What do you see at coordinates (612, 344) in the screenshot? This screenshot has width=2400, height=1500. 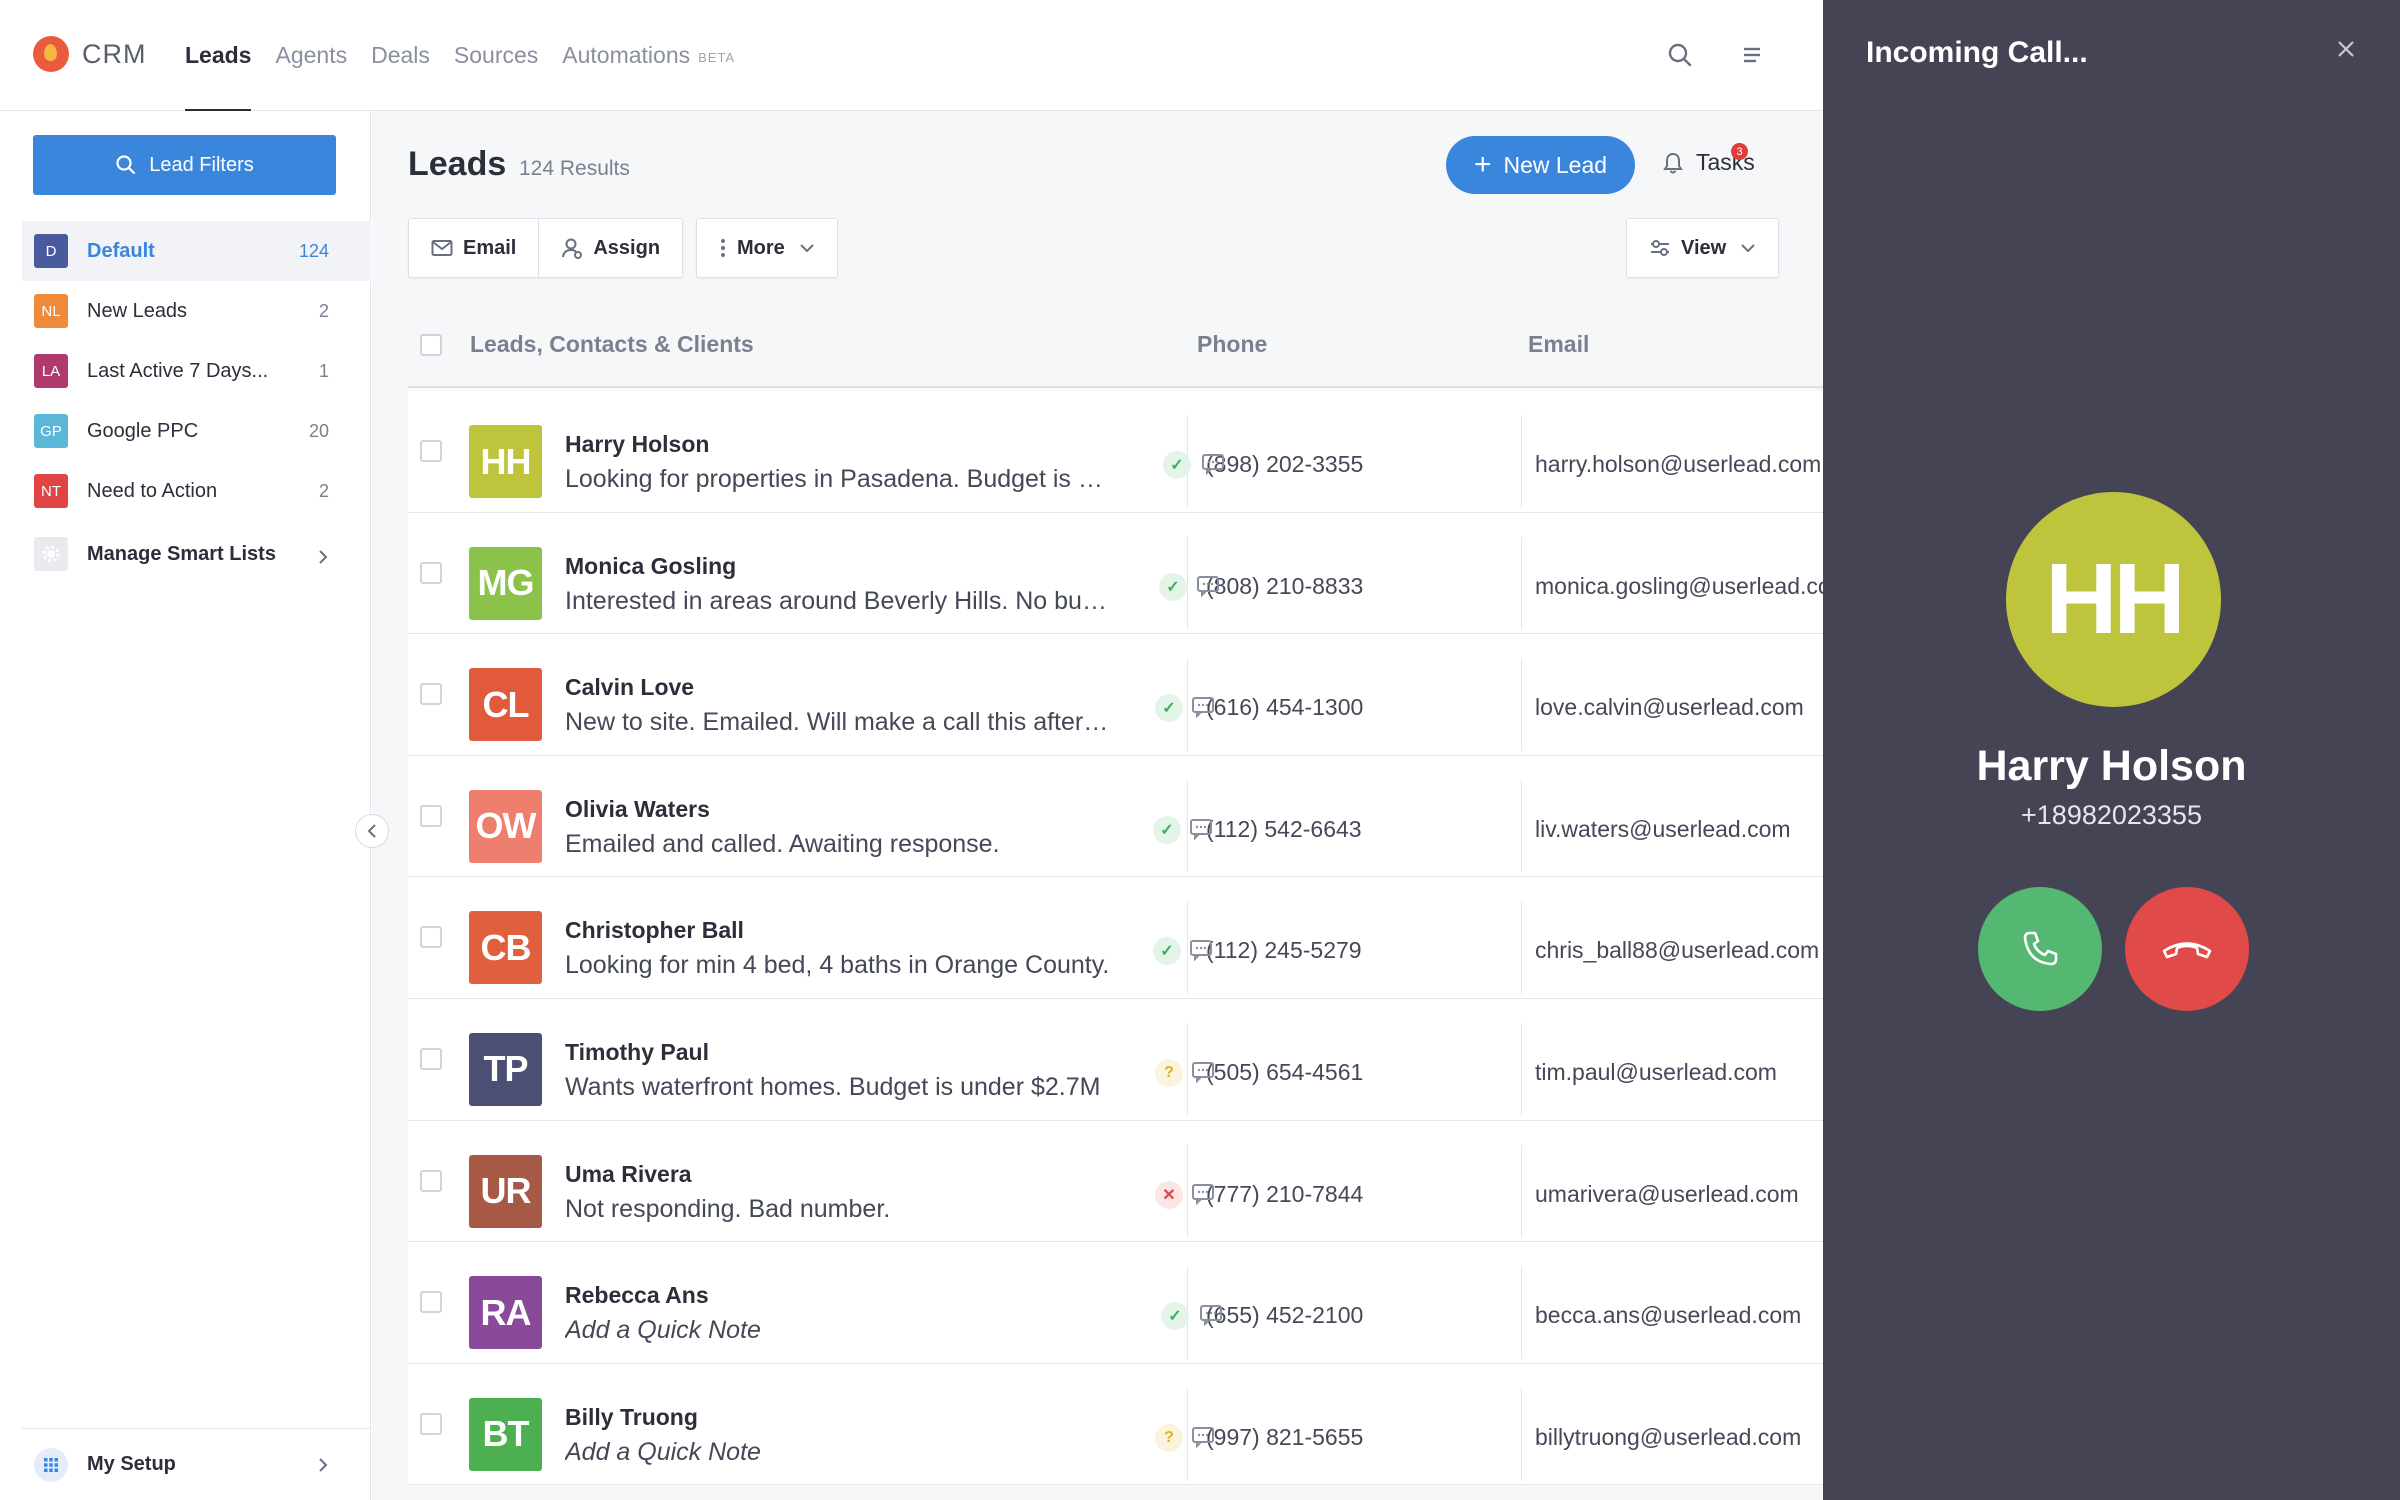 I see `column-header-leads: Leads, Contacts & Clients` at bounding box center [612, 344].